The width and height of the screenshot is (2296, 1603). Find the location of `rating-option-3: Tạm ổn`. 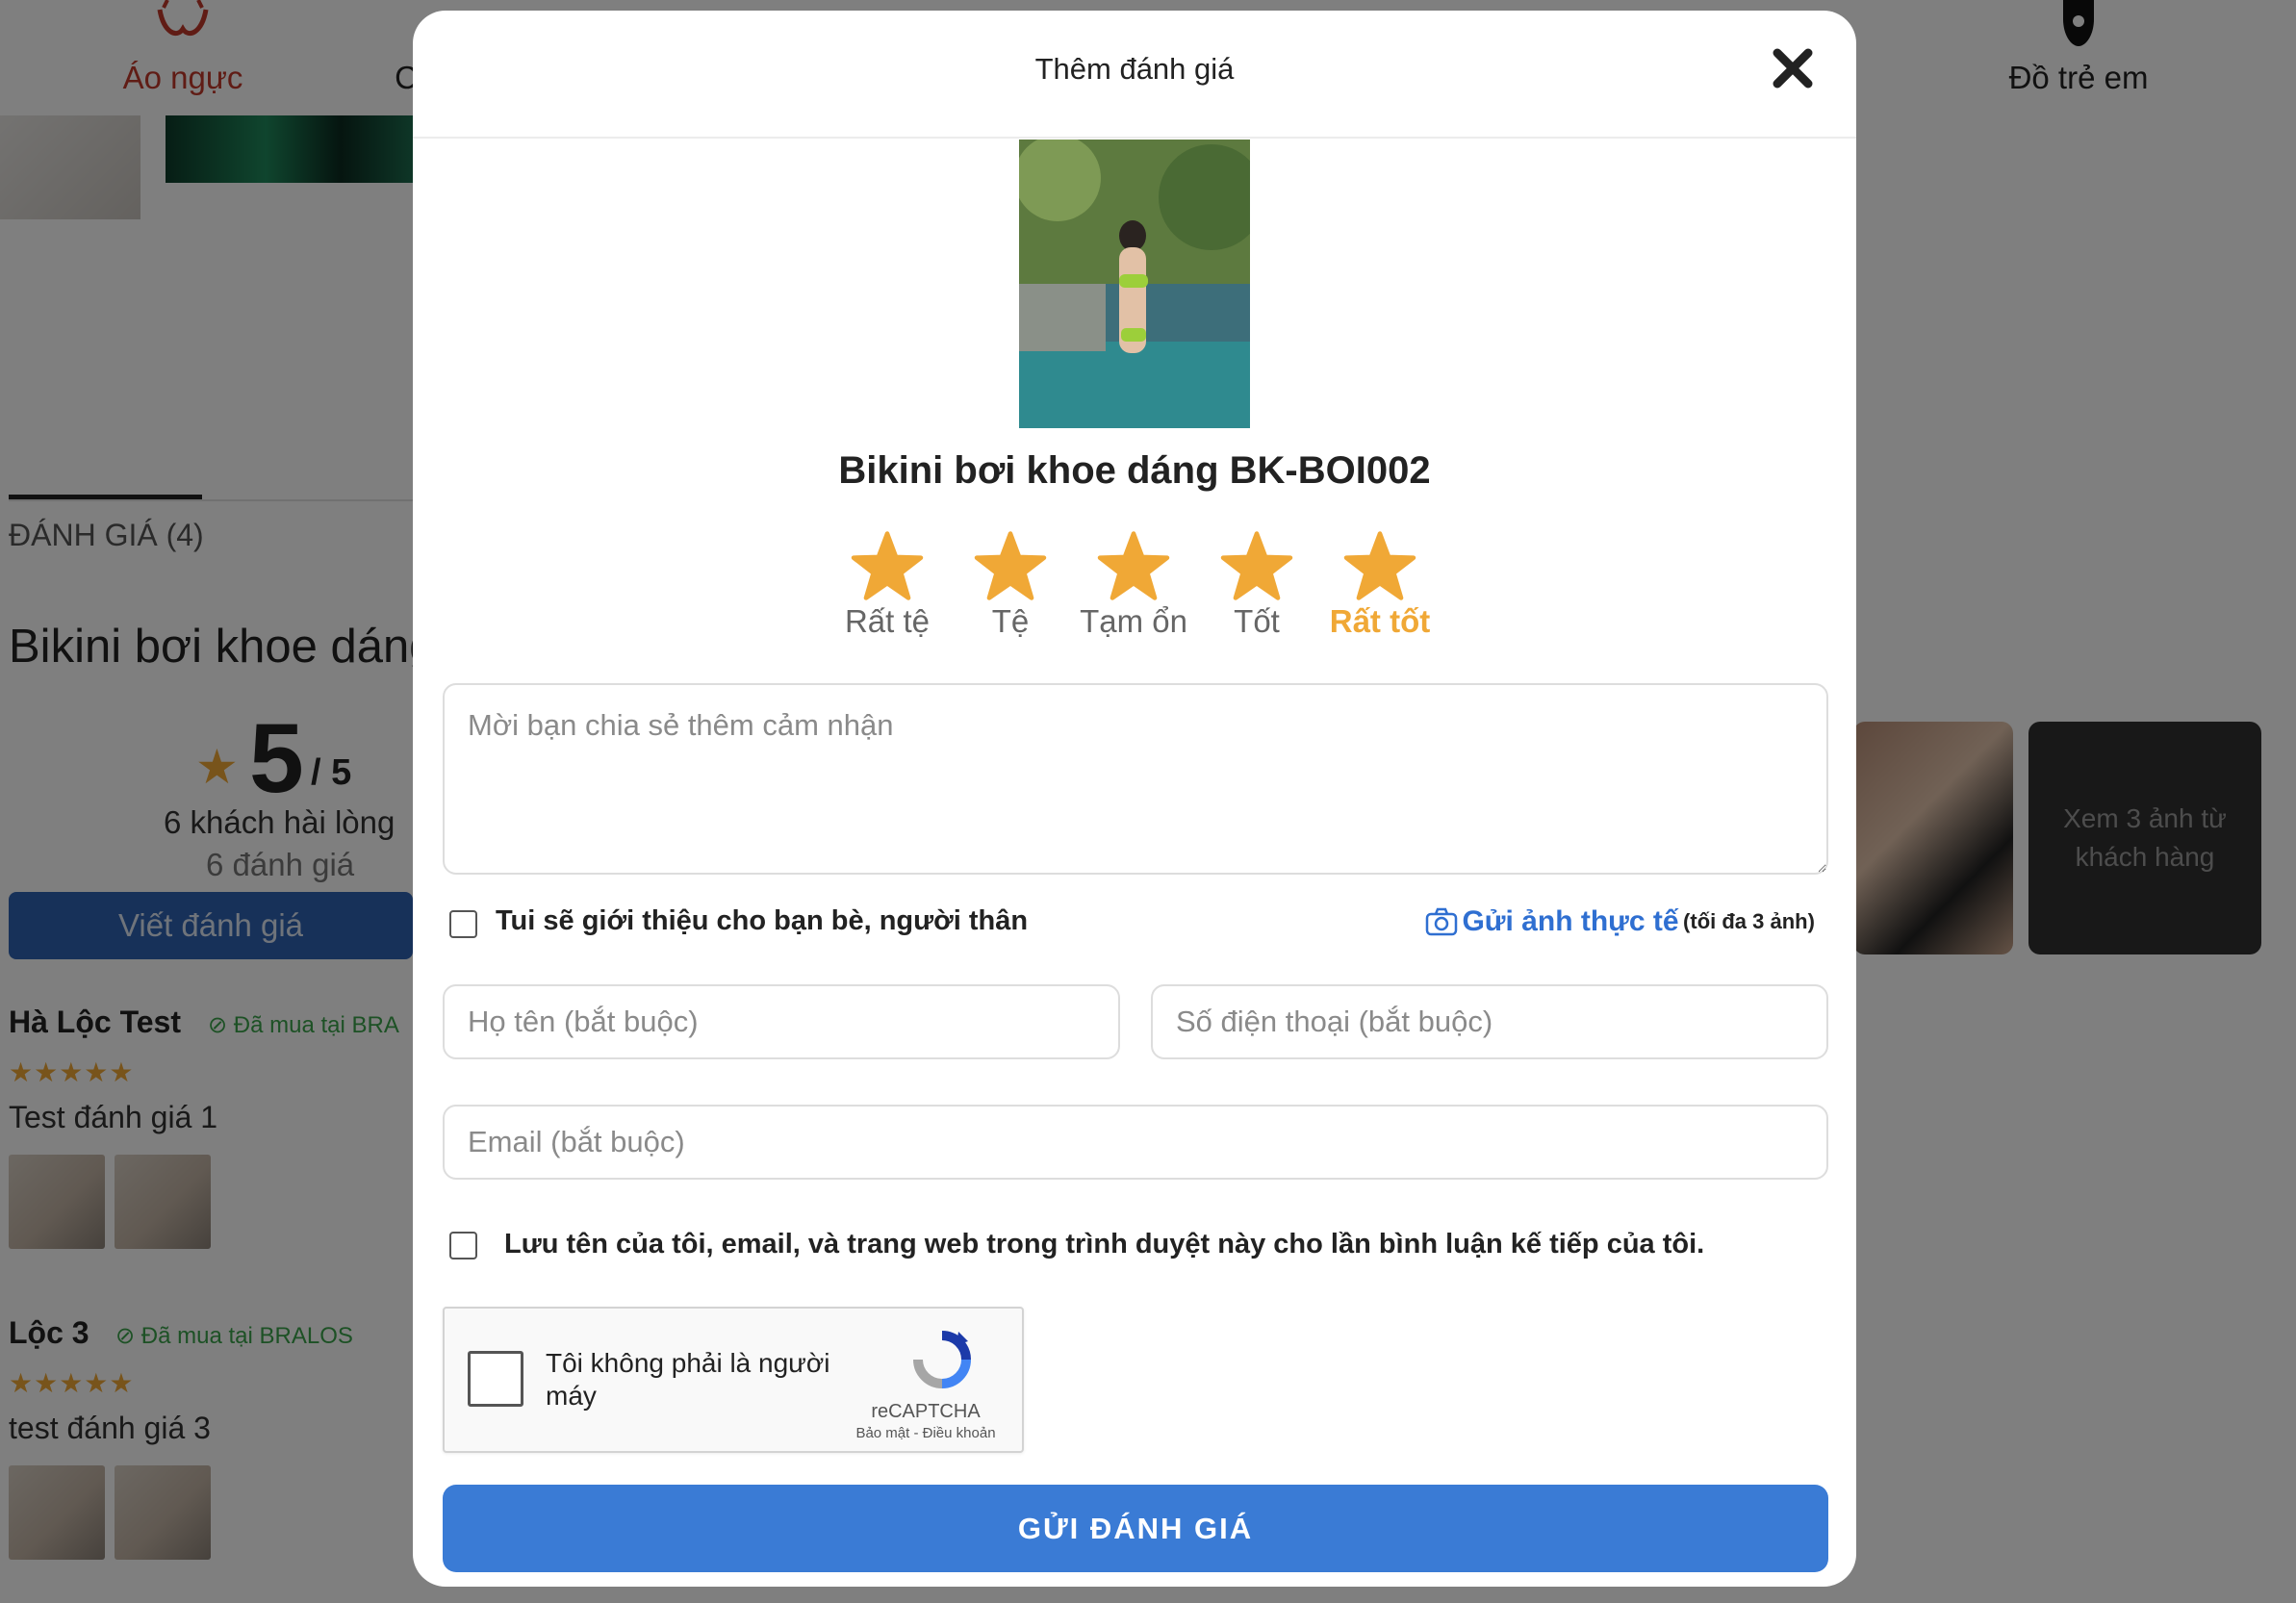

rating-option-3: Tạm ổn is located at coordinates (1133, 585).